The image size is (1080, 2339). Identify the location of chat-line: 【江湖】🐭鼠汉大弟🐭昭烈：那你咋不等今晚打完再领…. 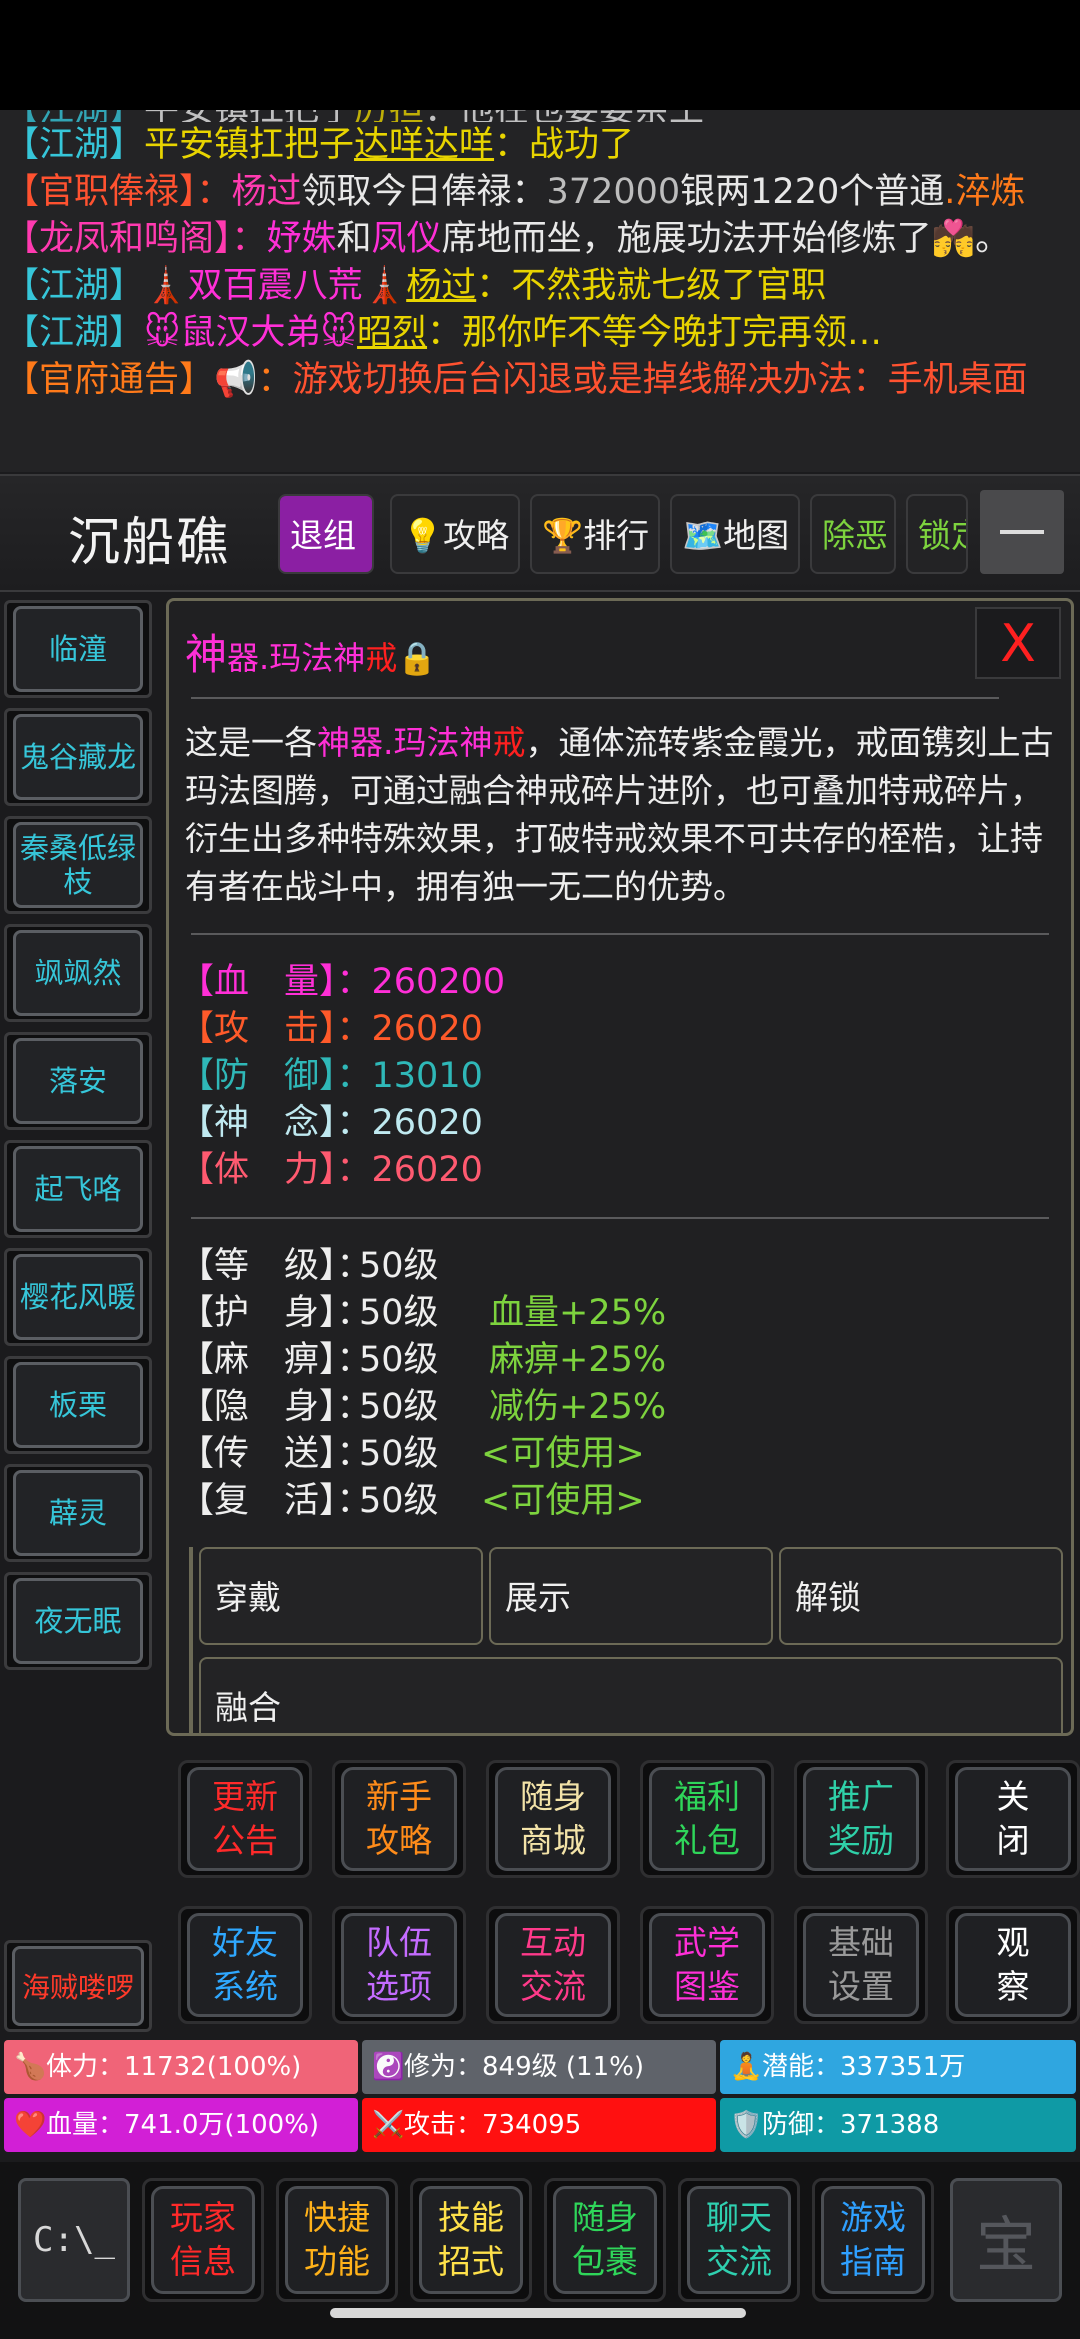
(540, 333).